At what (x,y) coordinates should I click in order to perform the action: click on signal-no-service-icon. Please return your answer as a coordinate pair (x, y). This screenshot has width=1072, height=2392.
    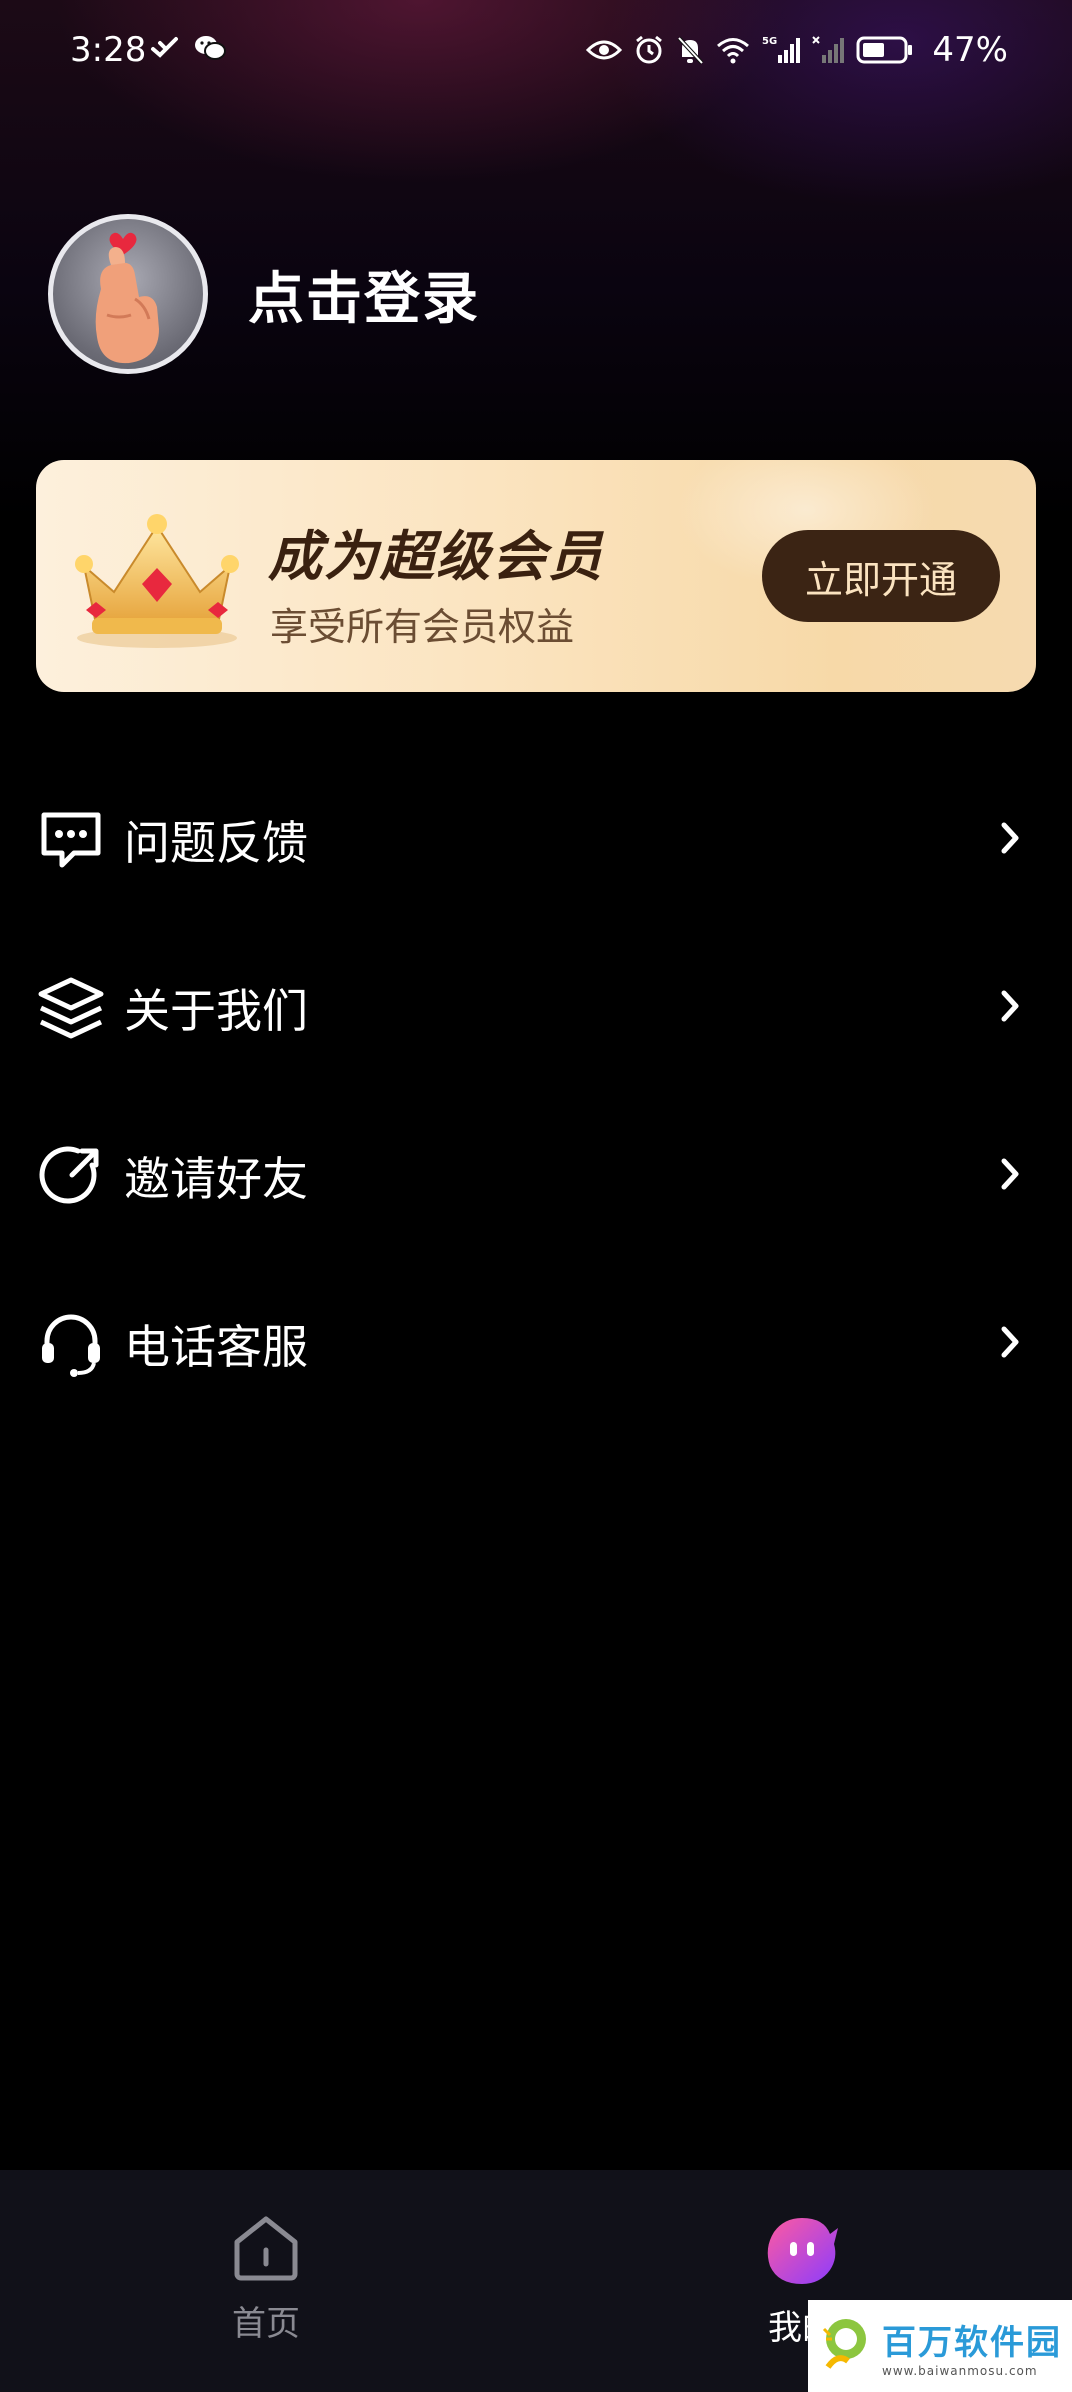
    Looking at the image, I should click on (828, 50).